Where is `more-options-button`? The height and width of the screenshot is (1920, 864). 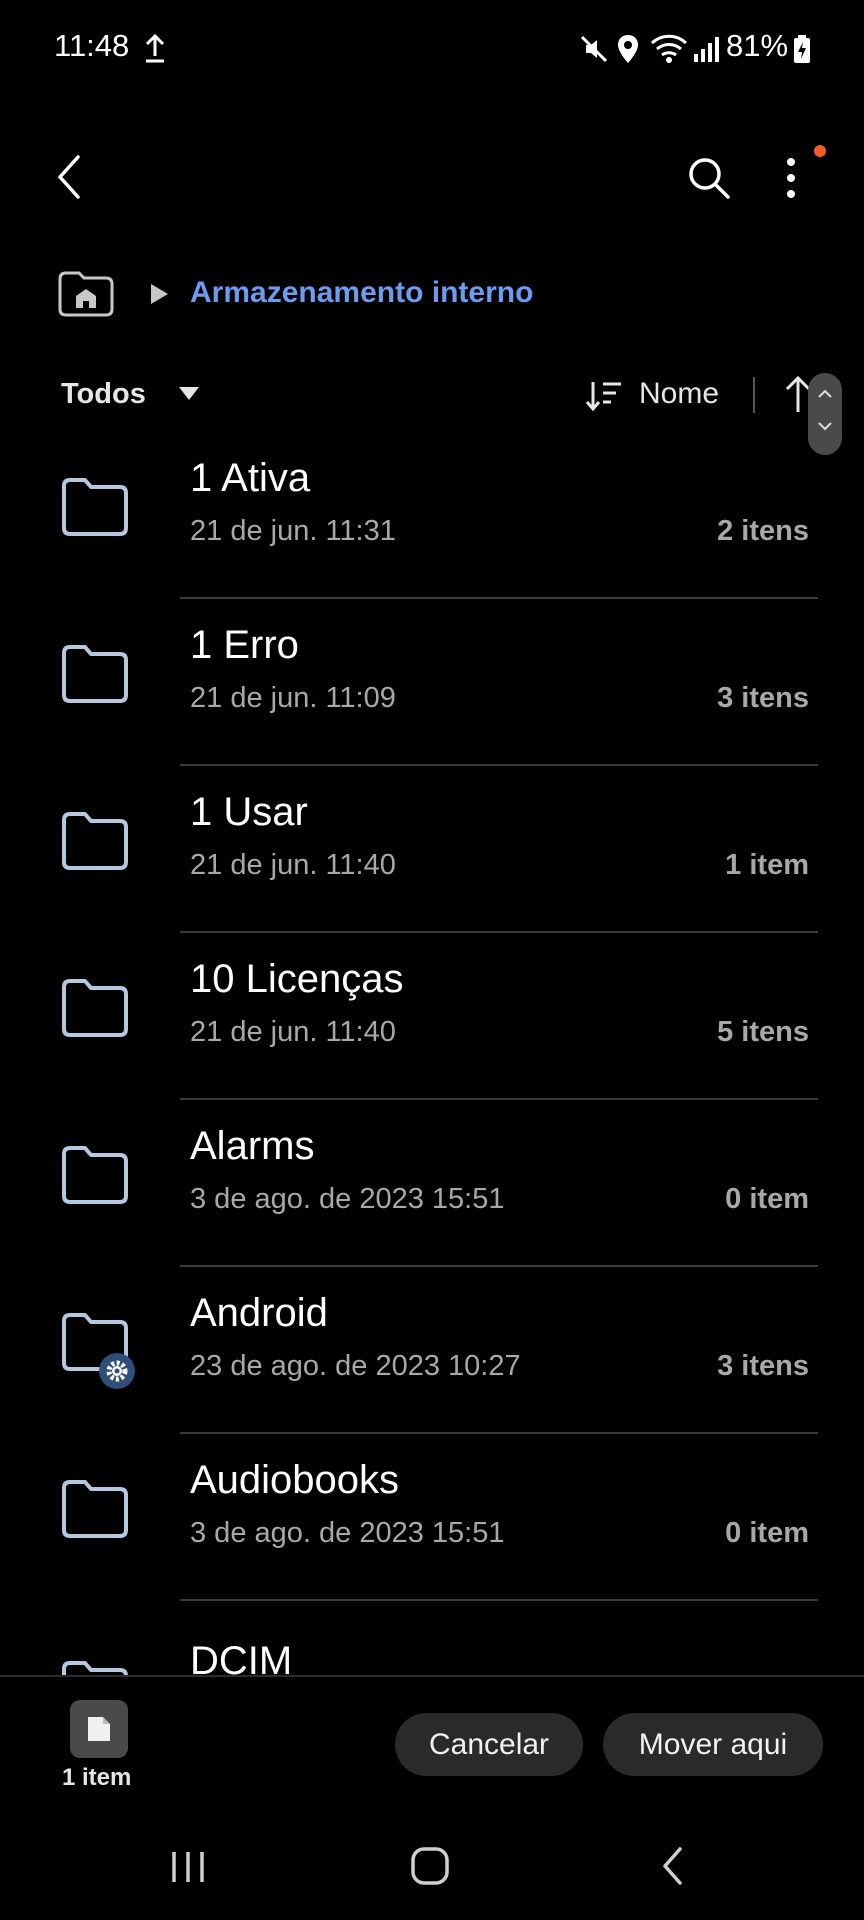
more-options-button is located at coordinates (791, 178).